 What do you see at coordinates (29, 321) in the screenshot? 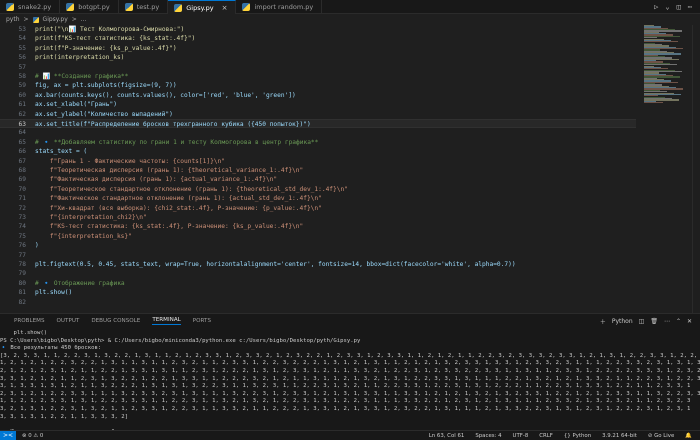
I see `panel-tab-problems: PROBLEMS` at bounding box center [29, 321].